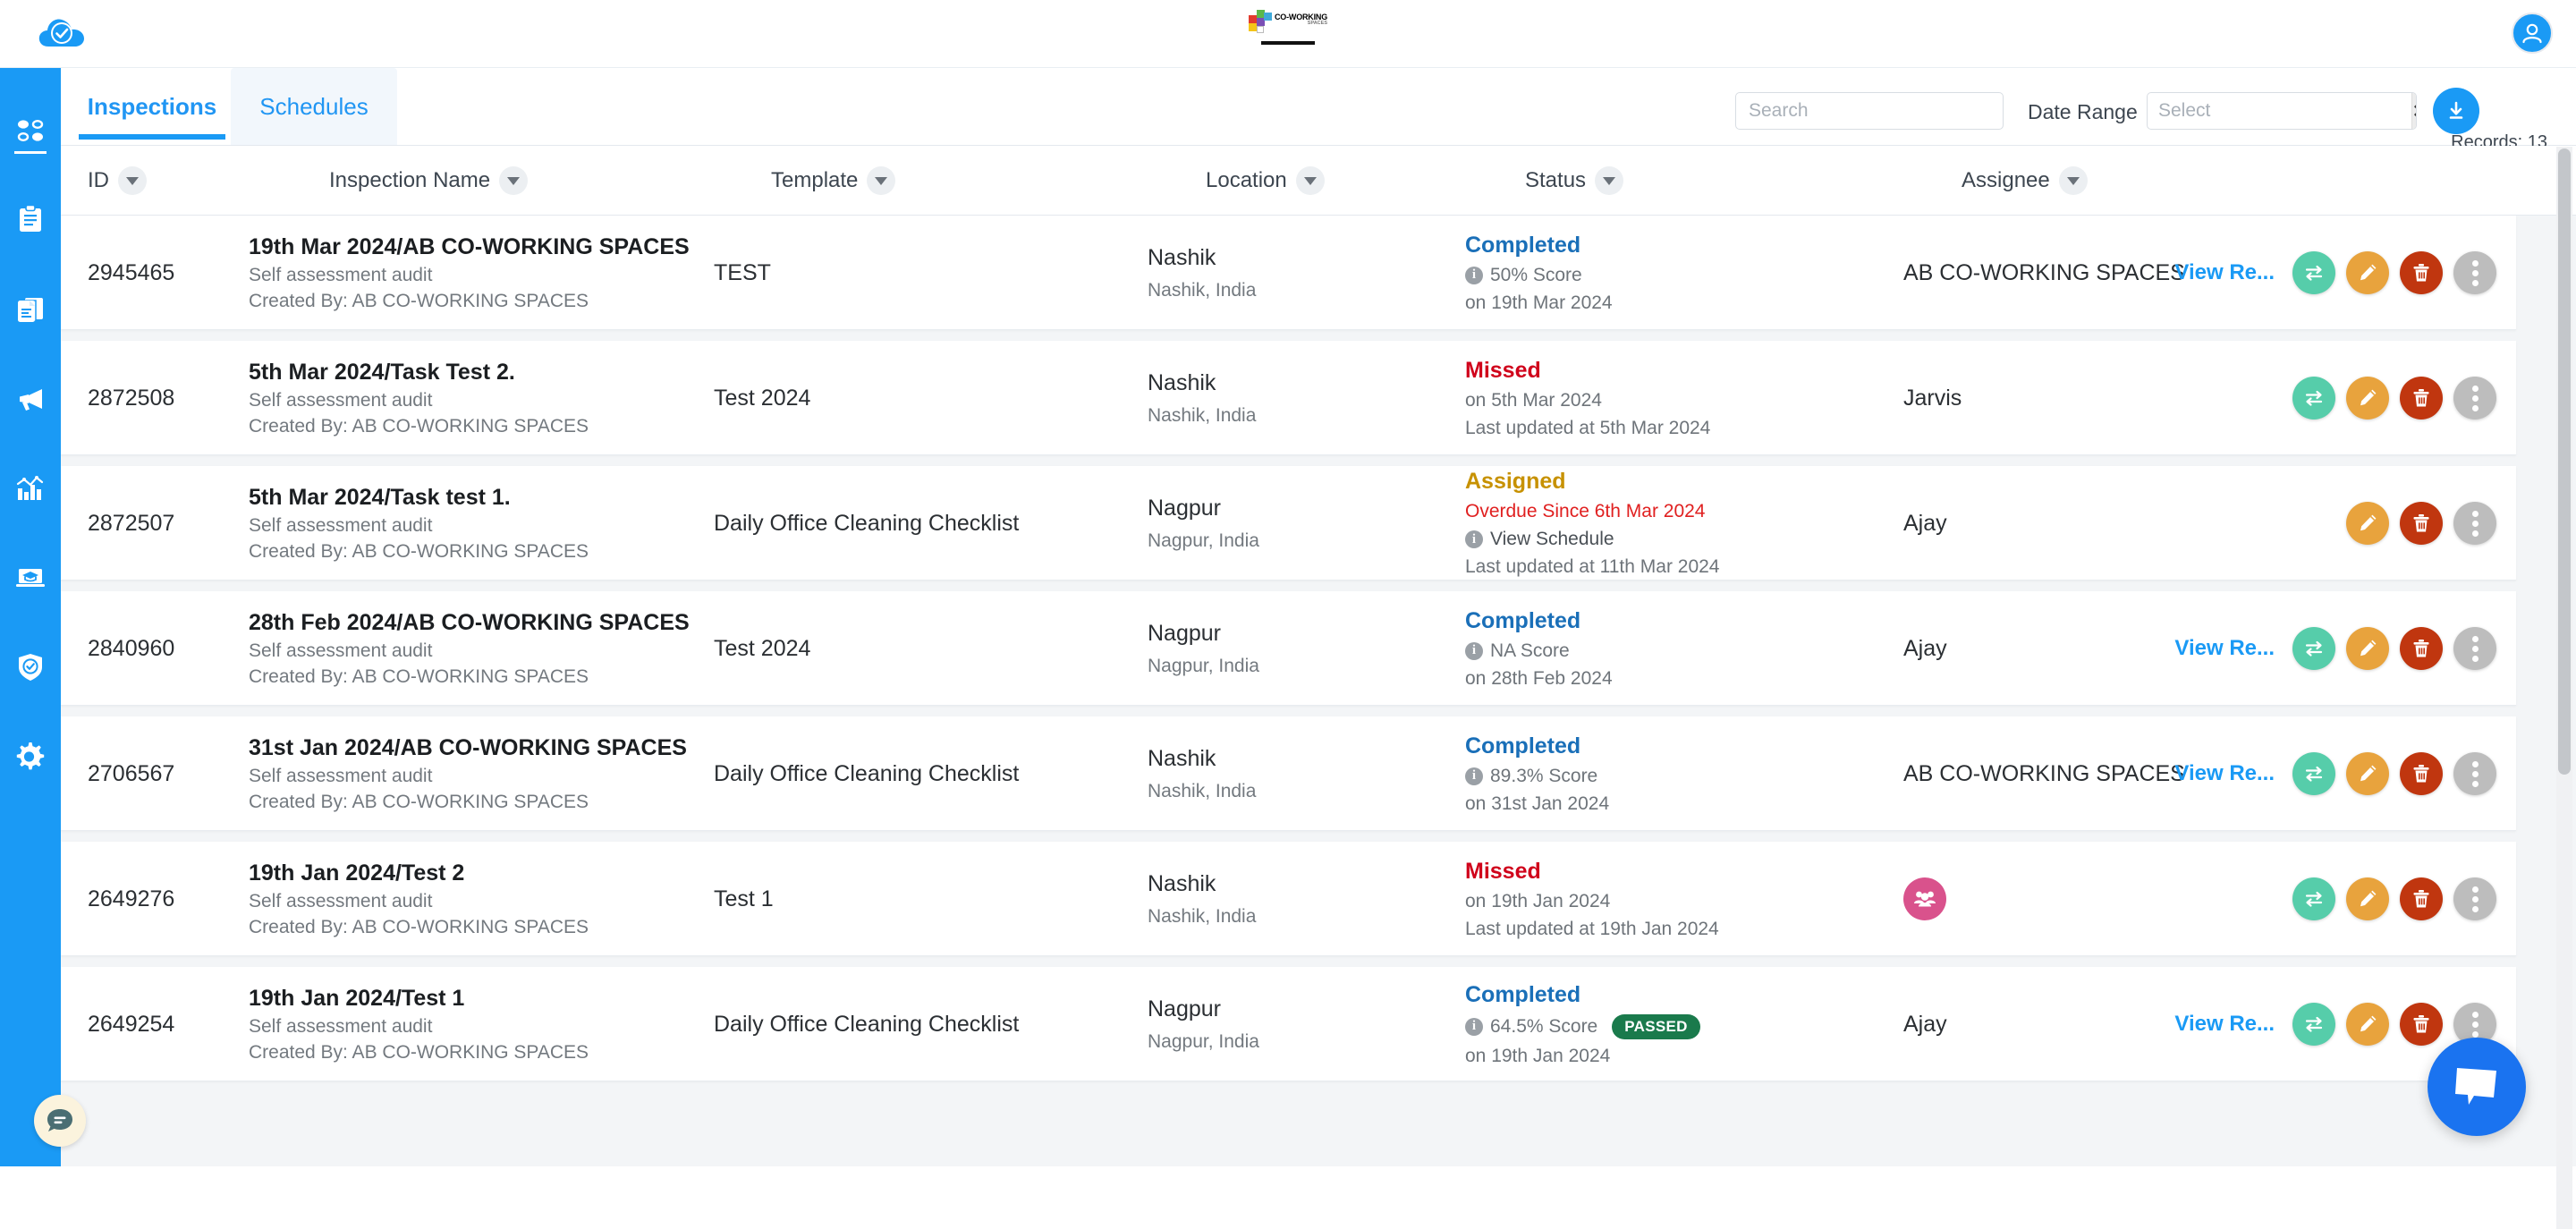 The width and height of the screenshot is (2576, 1229). What do you see at coordinates (1924, 898) in the screenshot?
I see `team-avatar-icon` at bounding box center [1924, 898].